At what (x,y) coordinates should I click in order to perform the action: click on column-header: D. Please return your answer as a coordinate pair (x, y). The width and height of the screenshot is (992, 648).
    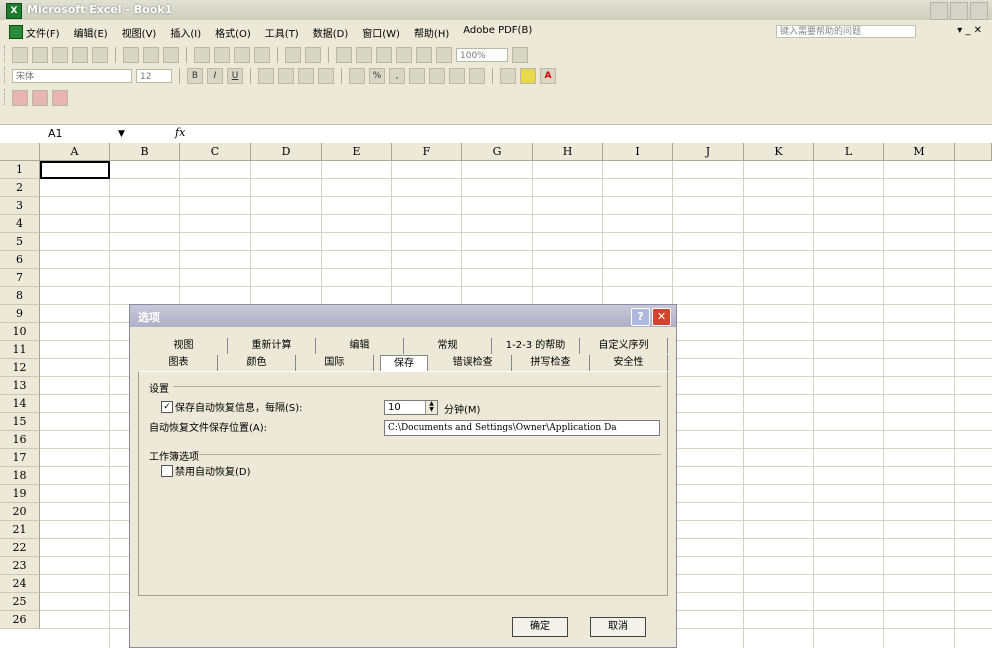
    Looking at the image, I should click on (286, 152).